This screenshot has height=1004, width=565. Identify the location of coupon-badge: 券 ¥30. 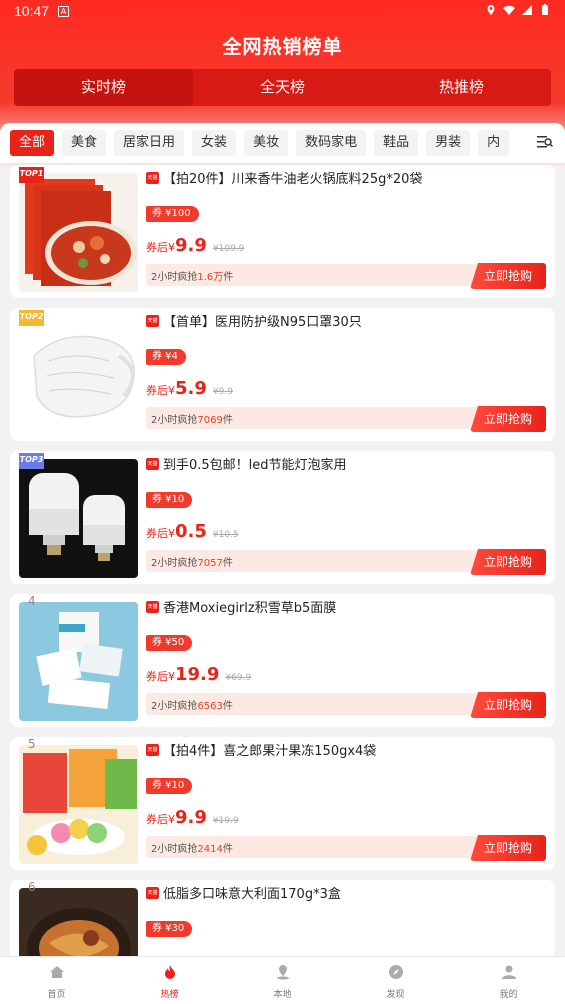
(169, 929).